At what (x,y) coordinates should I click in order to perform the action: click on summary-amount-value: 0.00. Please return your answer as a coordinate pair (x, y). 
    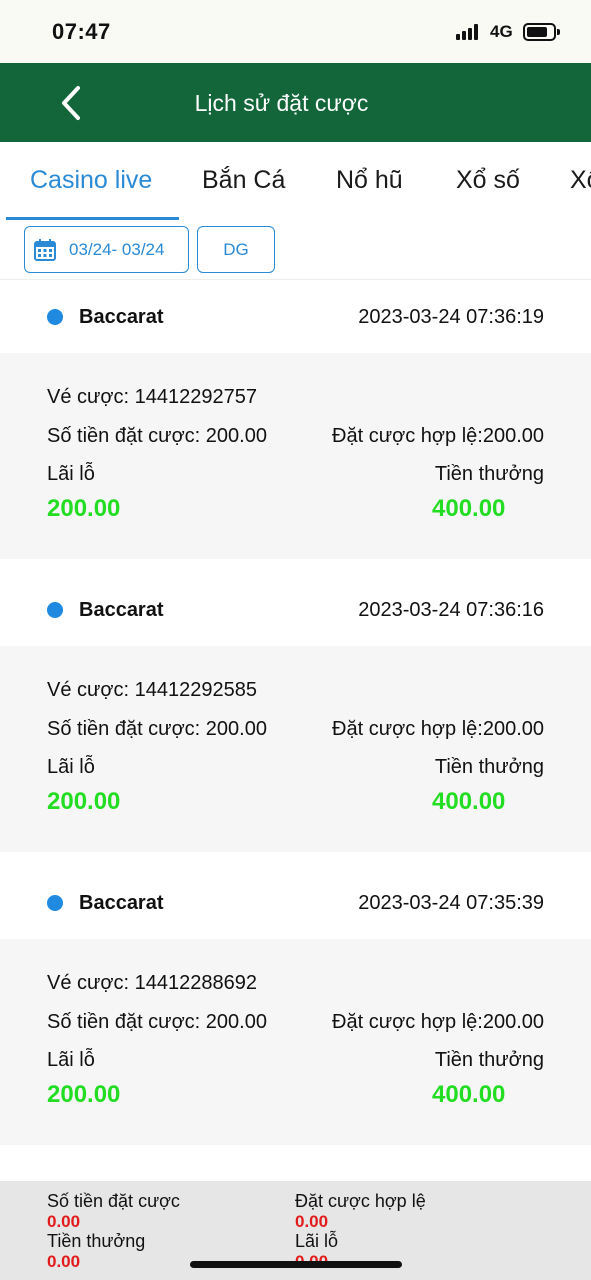
    Looking at the image, I should click on (64, 1221).